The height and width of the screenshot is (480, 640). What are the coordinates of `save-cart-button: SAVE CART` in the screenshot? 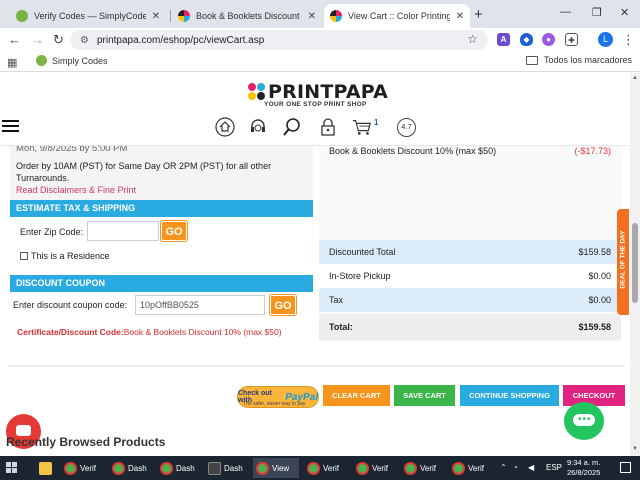 It's located at (424, 395).